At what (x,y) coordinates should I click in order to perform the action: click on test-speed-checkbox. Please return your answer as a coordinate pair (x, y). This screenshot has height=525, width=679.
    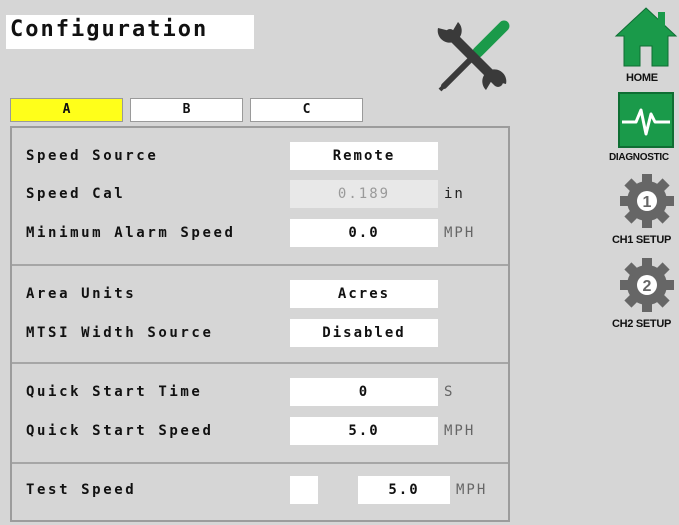
    Looking at the image, I should click on (304, 490).